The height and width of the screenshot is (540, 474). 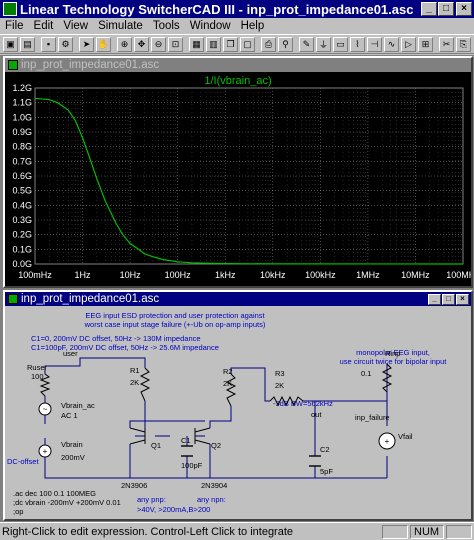 What do you see at coordinates (135, 370) in the screenshot?
I see `label-r1: R1` at bounding box center [135, 370].